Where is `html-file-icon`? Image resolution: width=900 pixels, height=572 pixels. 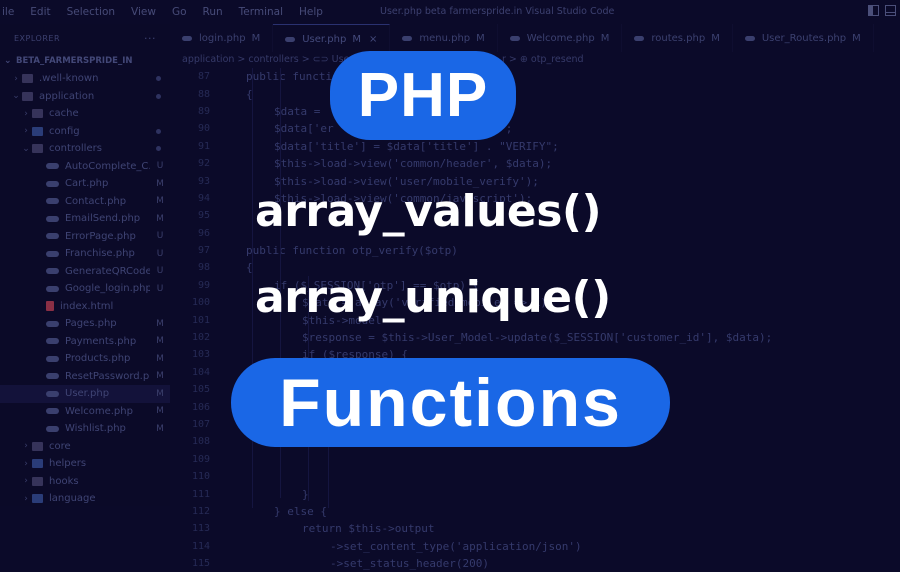 html-file-icon is located at coordinates (50, 306).